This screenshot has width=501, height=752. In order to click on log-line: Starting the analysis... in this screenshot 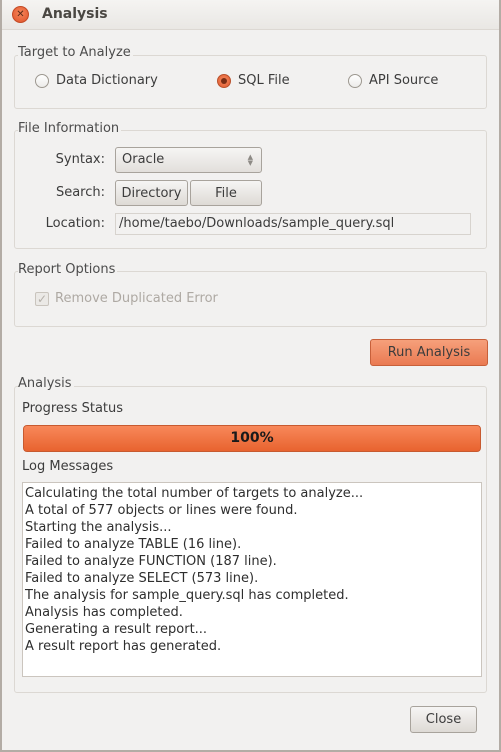, I will do `click(98, 527)`.